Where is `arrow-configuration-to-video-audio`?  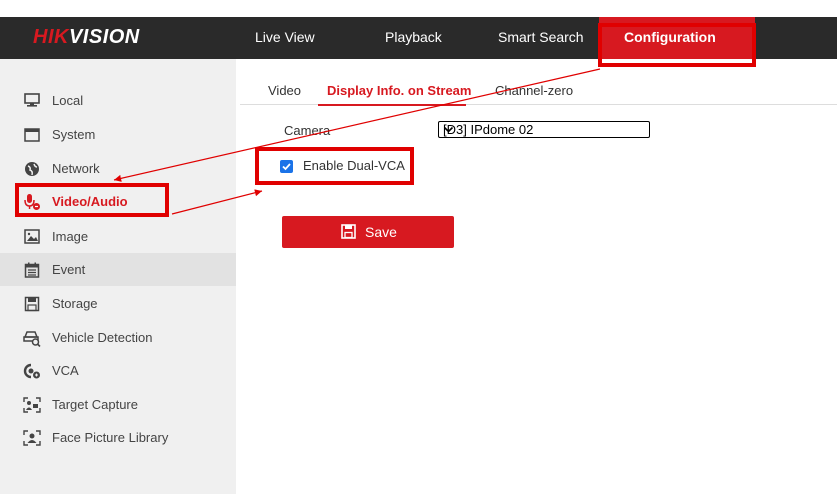 arrow-configuration-to-video-audio is located at coordinates (357, 125).